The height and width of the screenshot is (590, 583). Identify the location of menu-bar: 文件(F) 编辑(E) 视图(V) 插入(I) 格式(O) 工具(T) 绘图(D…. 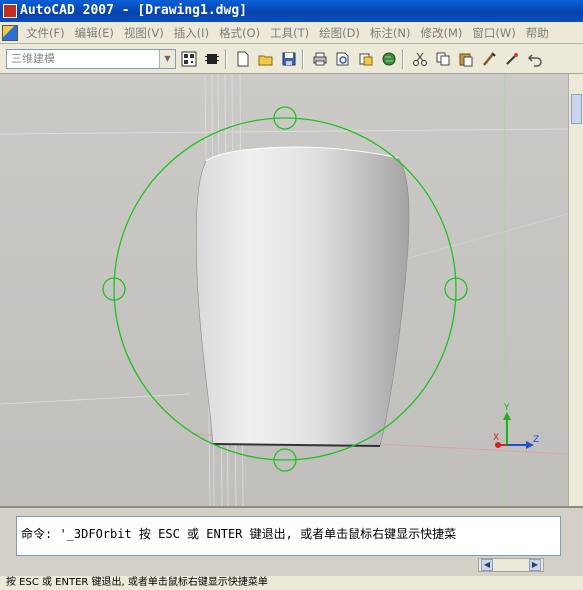
(291, 33).